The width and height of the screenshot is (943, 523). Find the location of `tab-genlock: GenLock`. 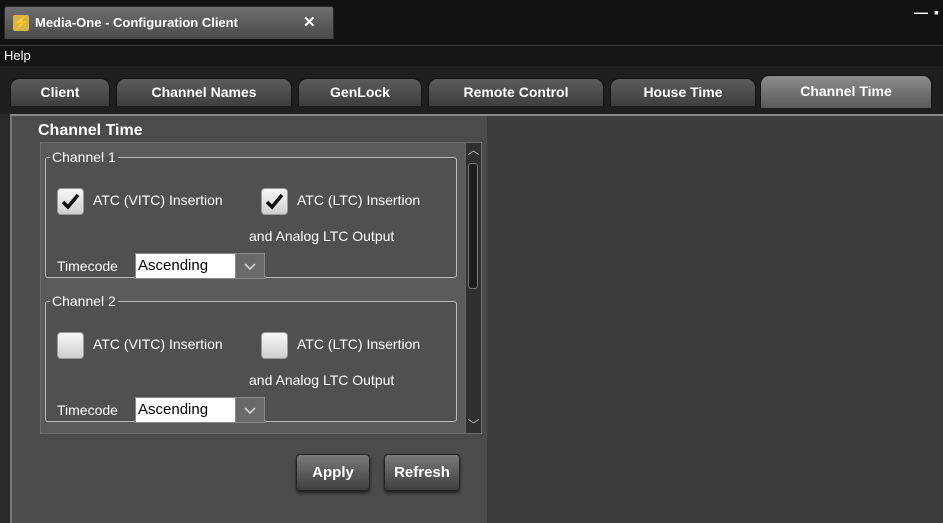

tab-genlock: GenLock is located at coordinates (360, 92).